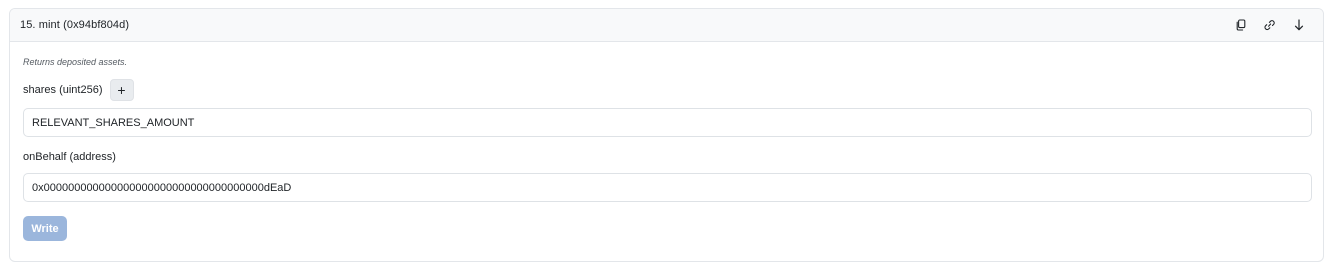  I want to click on link-icon, so click(1269, 25).